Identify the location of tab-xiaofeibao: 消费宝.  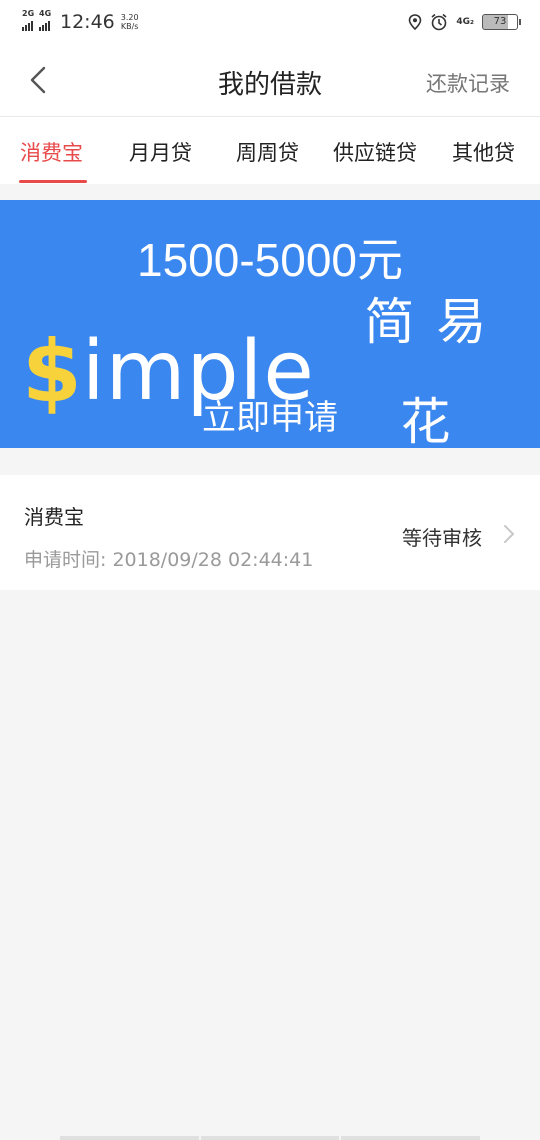
(51, 152).